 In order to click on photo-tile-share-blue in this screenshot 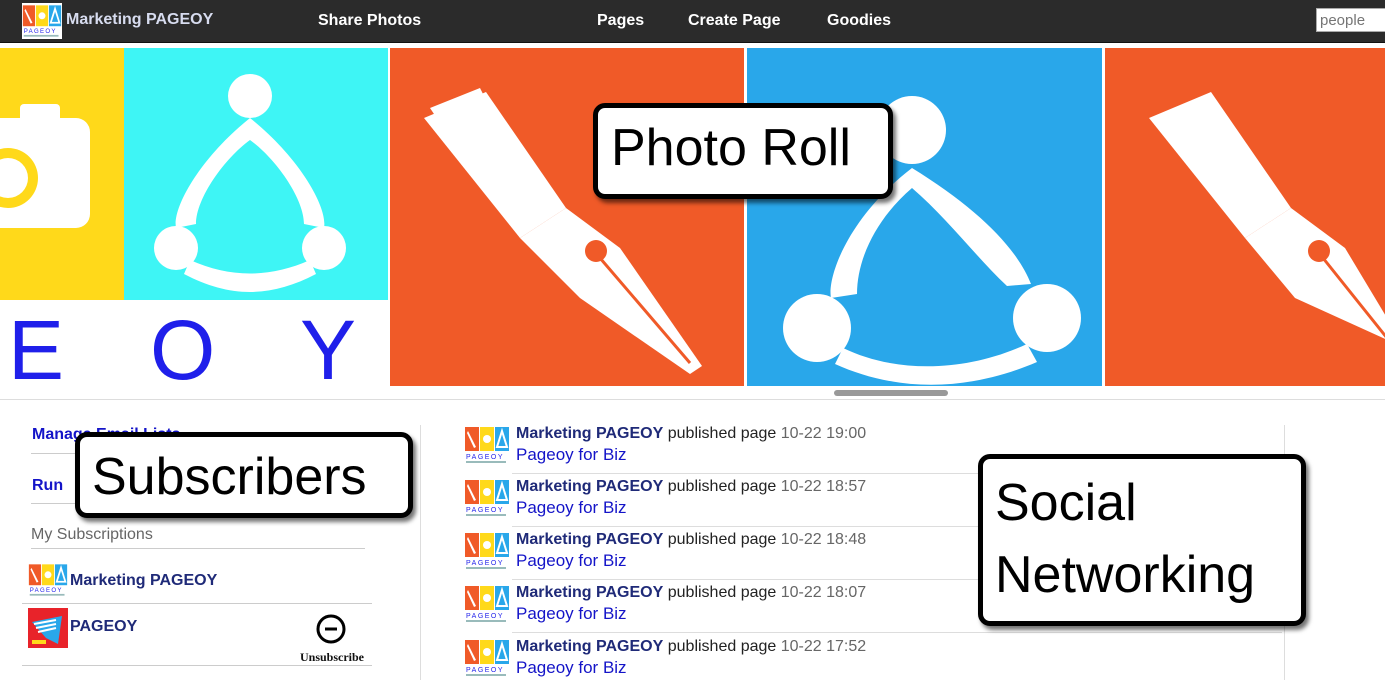, I will do `click(924, 217)`.